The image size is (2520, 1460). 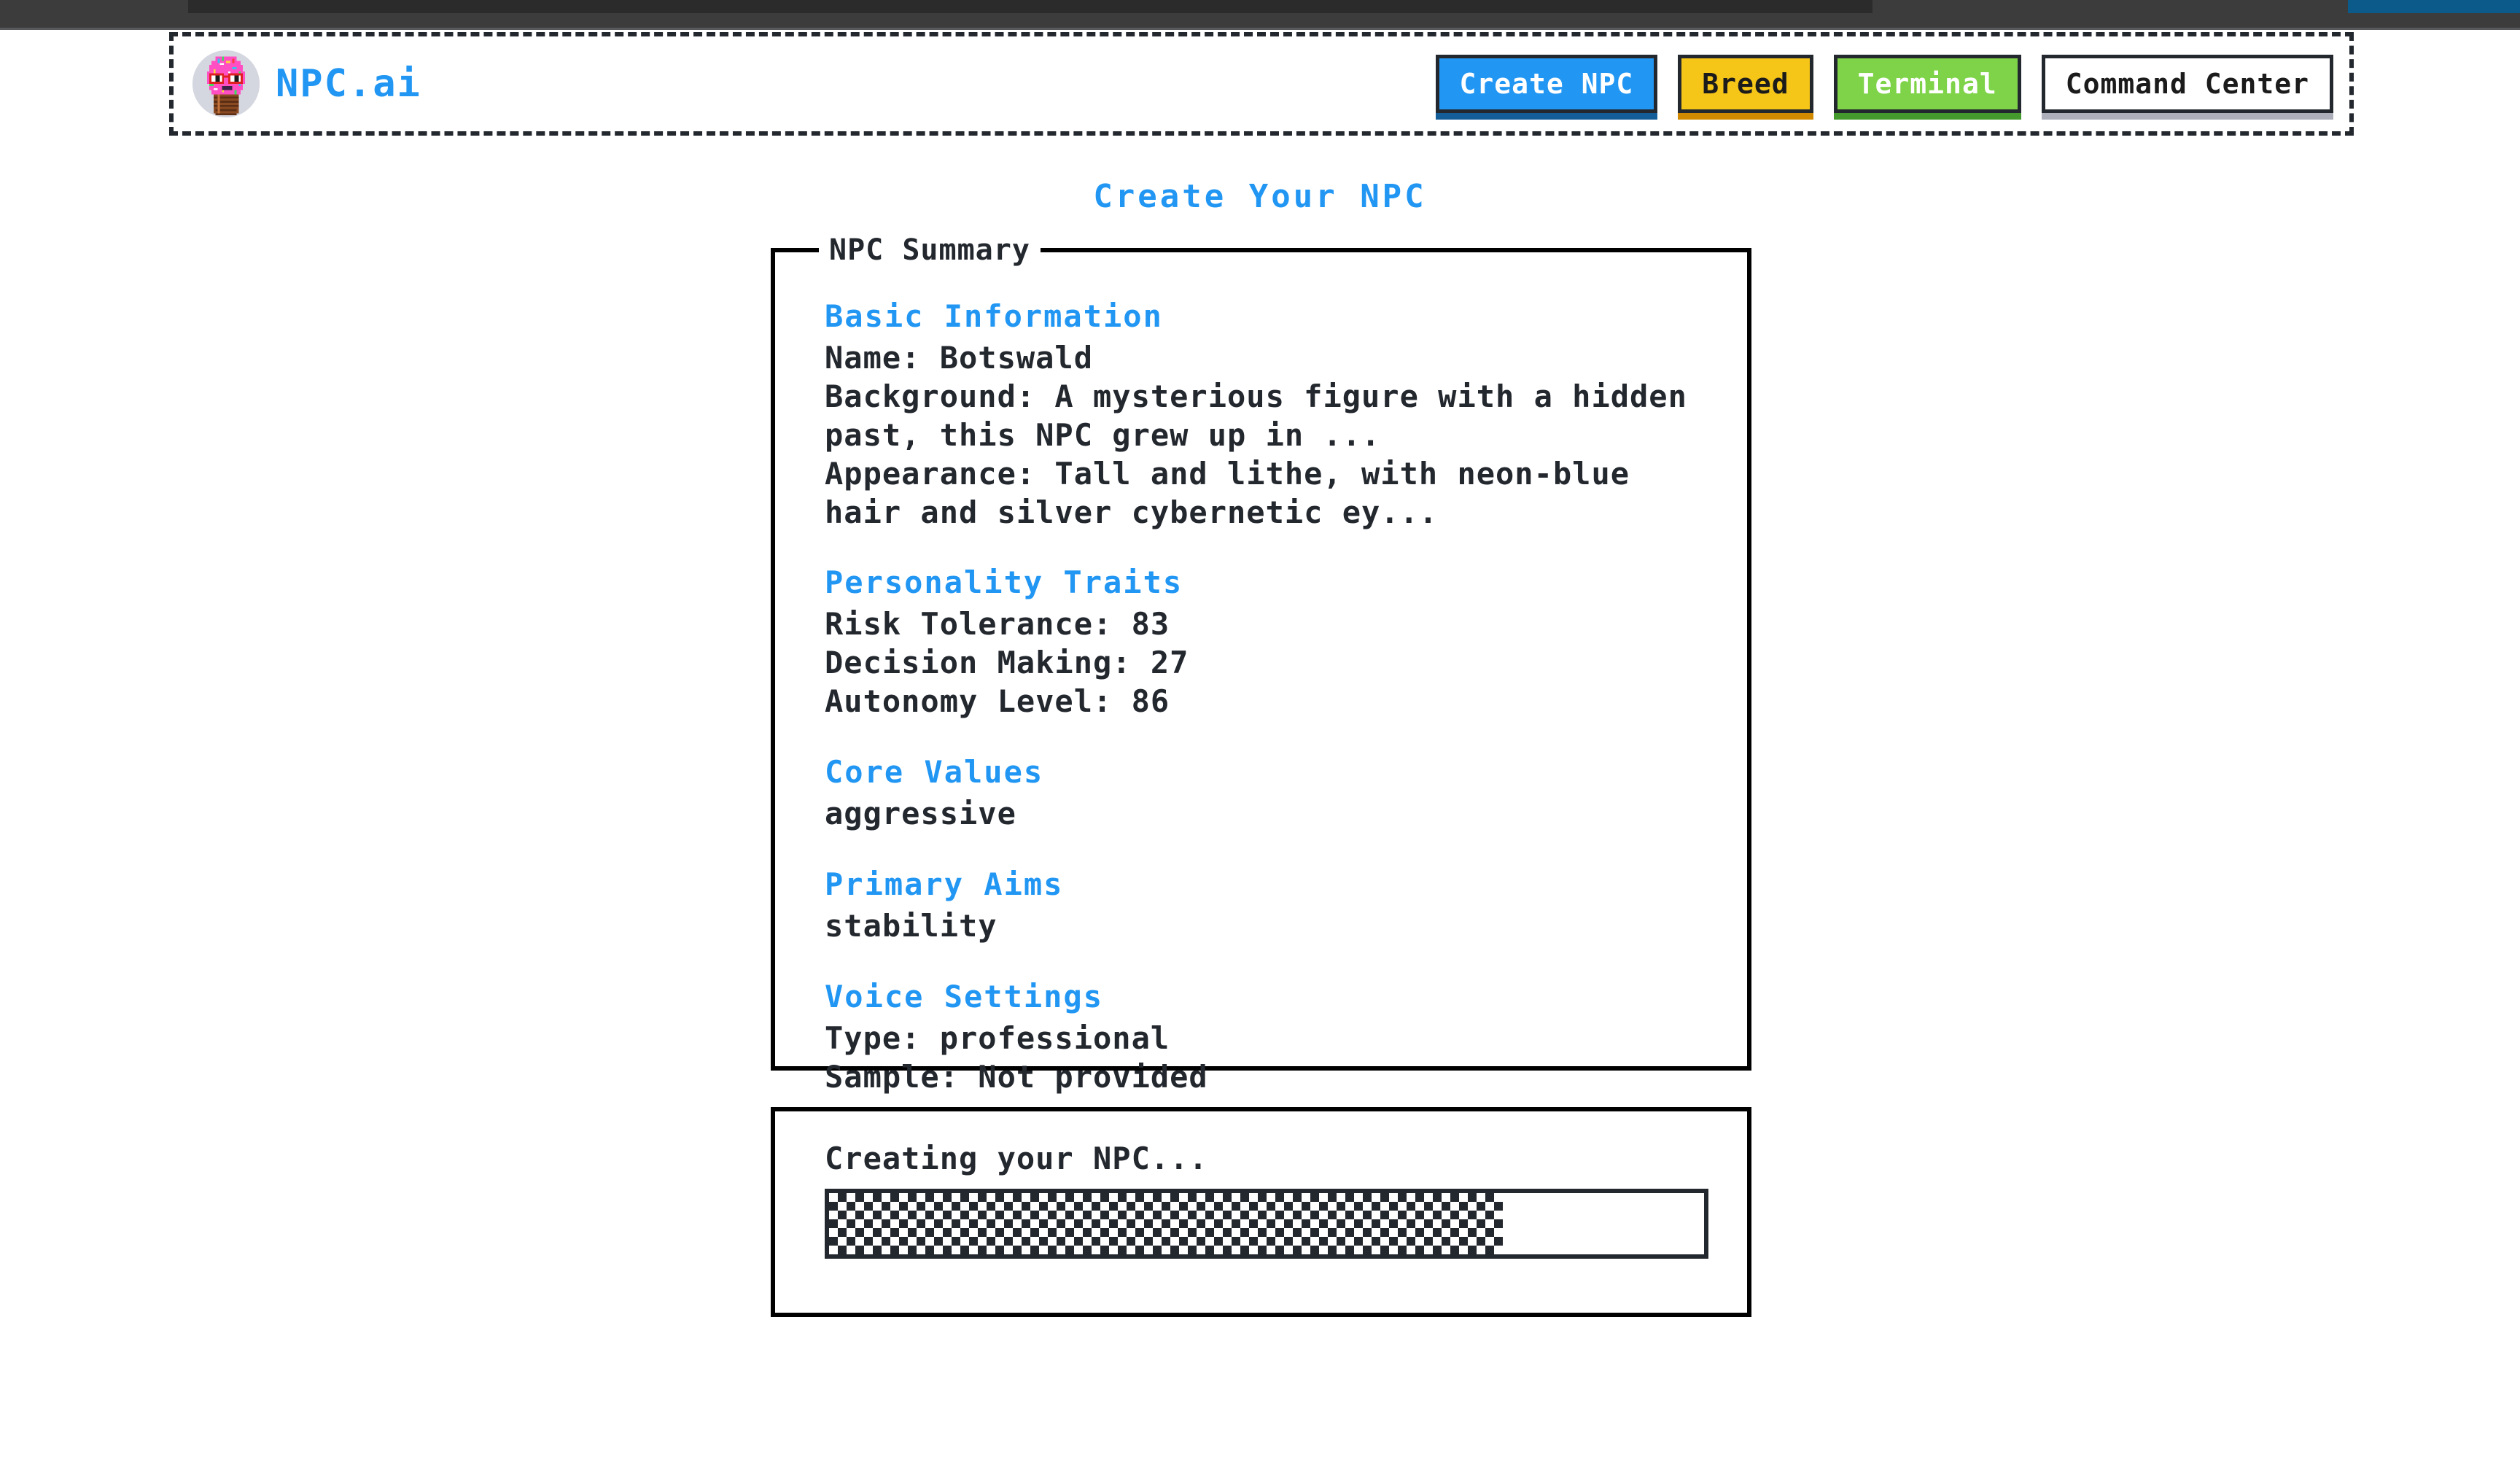 I want to click on npc-summary-legend: NPC Summary, so click(x=930, y=250).